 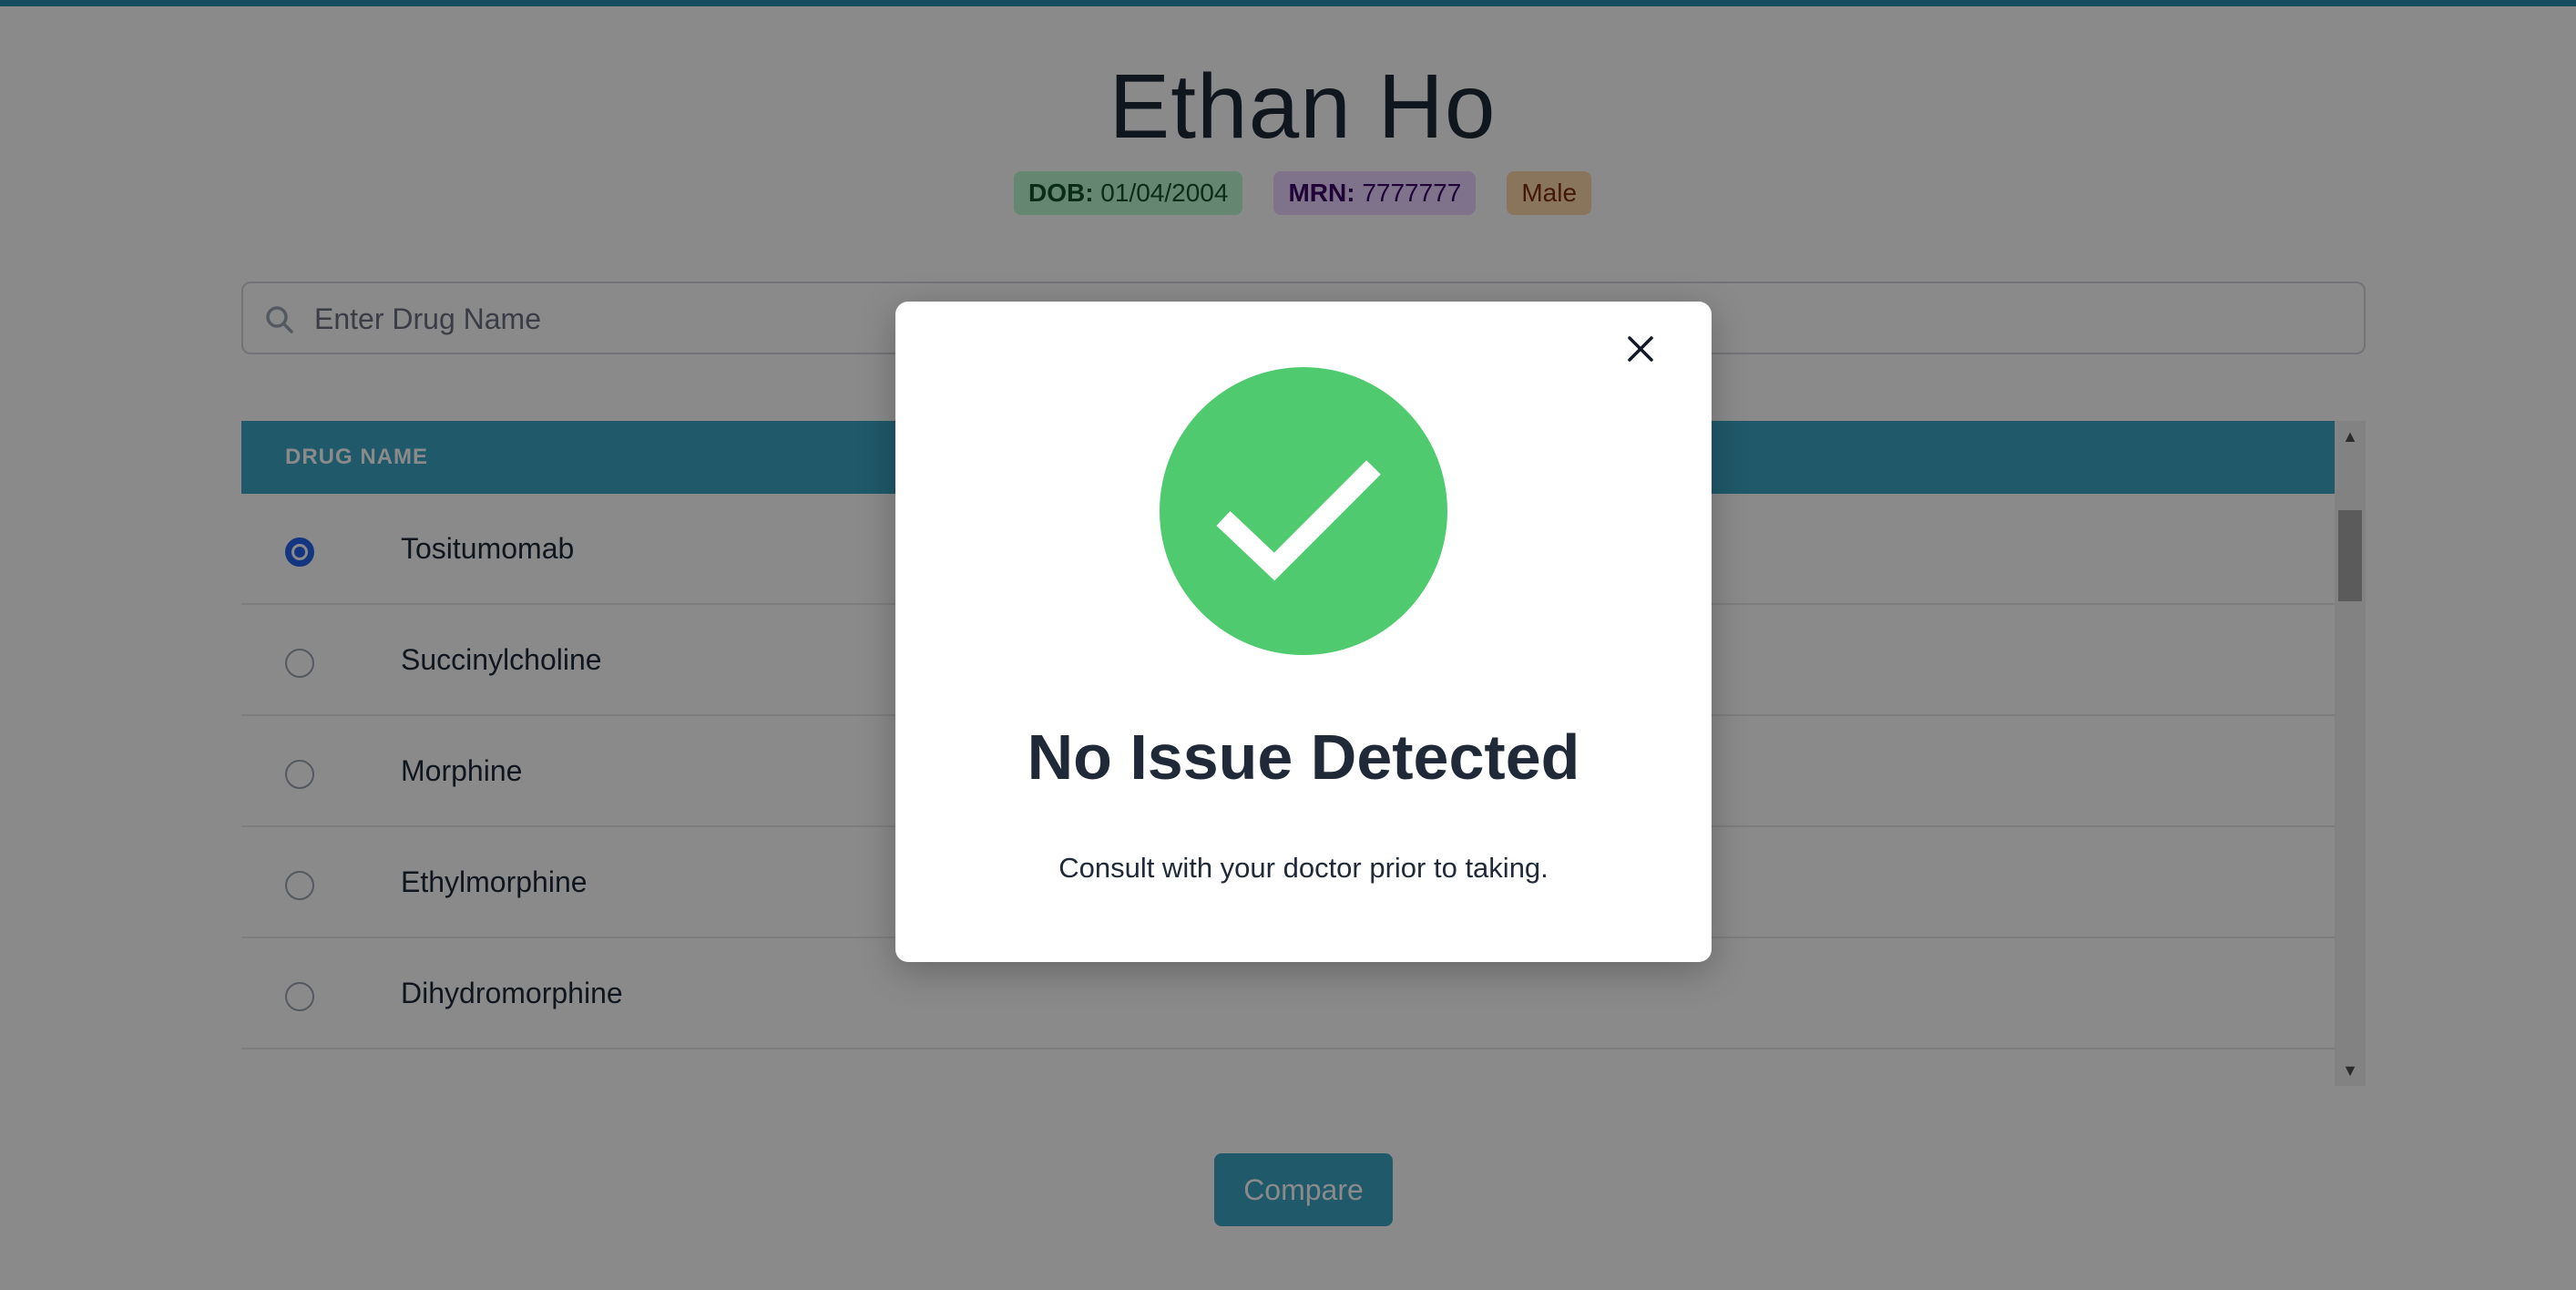 I want to click on check-circle-icon, so click(x=1303, y=511).